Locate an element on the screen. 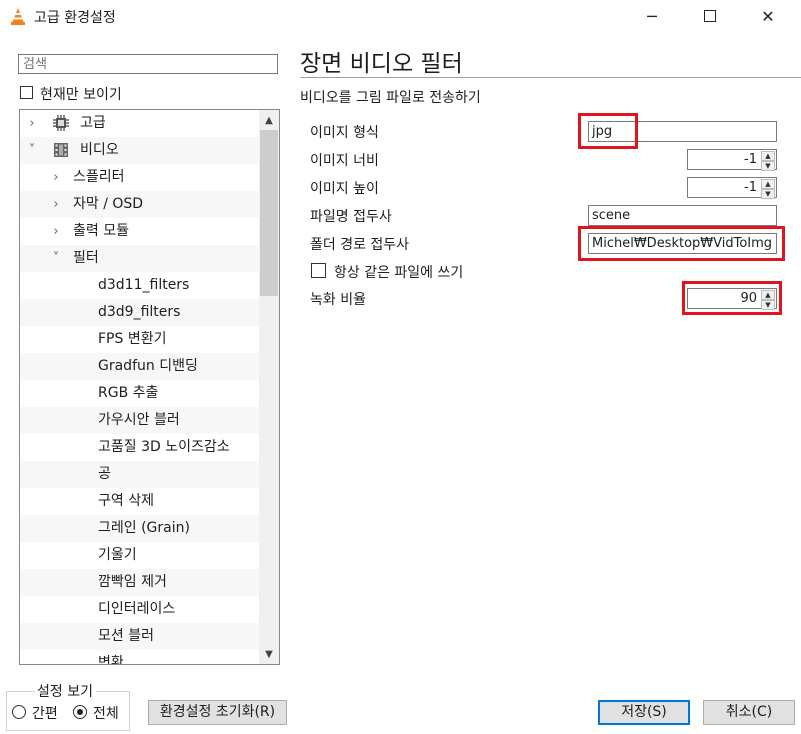 The width and height of the screenshot is (801, 734). image-height-label: 이미지 높이 is located at coordinates (344, 189).